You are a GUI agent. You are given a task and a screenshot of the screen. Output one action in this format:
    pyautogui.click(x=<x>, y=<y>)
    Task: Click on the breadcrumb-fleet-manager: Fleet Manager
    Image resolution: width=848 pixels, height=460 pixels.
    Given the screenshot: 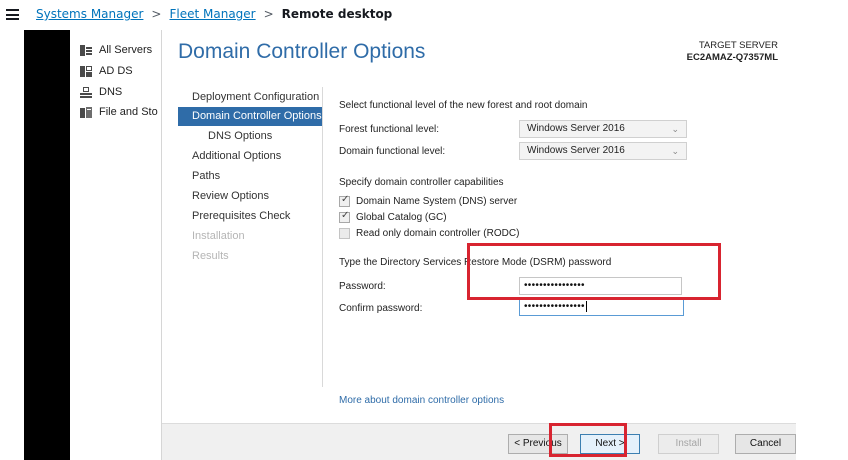 What is the action you would take?
    pyautogui.click(x=212, y=14)
    